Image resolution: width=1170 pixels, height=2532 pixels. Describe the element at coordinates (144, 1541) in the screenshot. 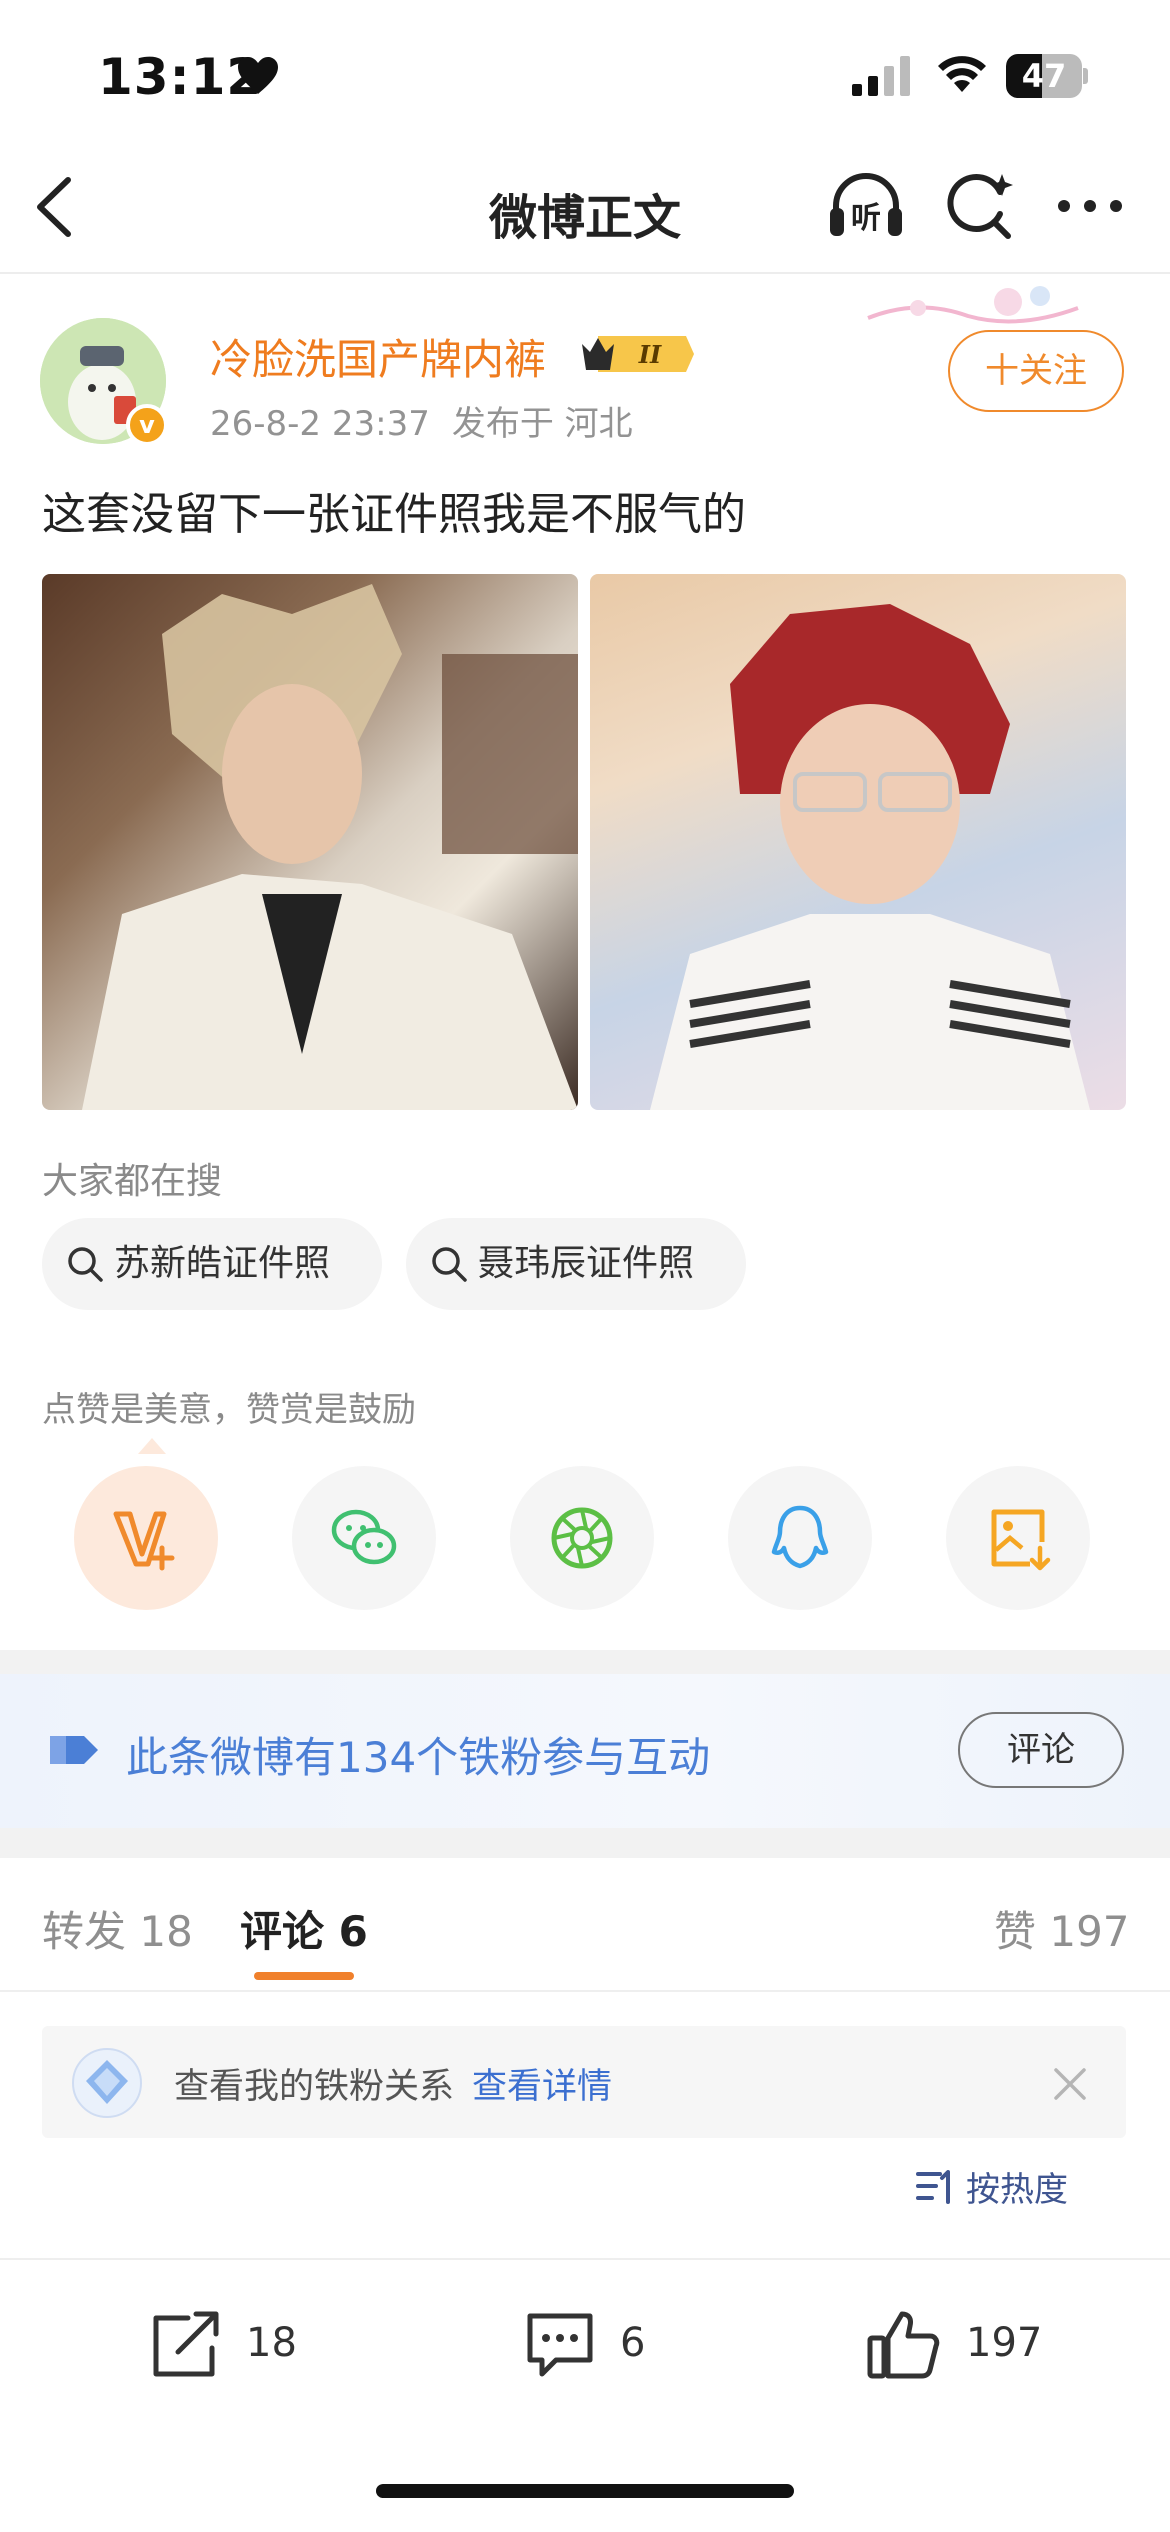

I see `reward-icon` at that location.